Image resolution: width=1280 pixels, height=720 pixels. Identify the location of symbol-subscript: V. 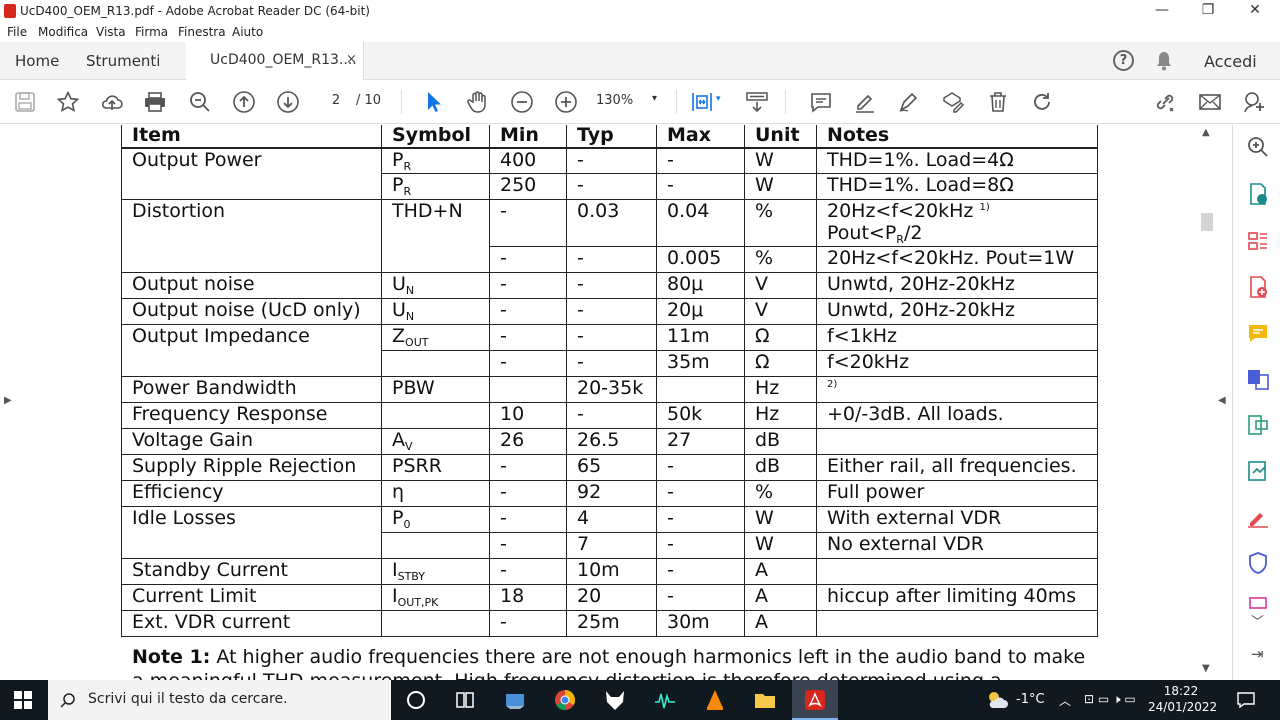
(409, 446).